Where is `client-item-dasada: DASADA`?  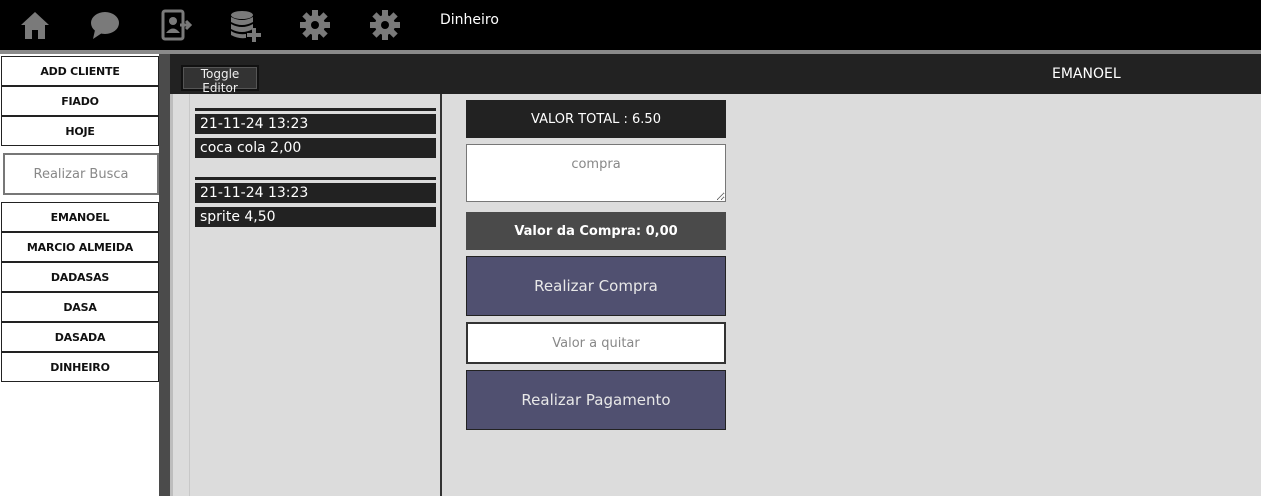
client-item-dasada: DASADA is located at coordinates (80, 337).